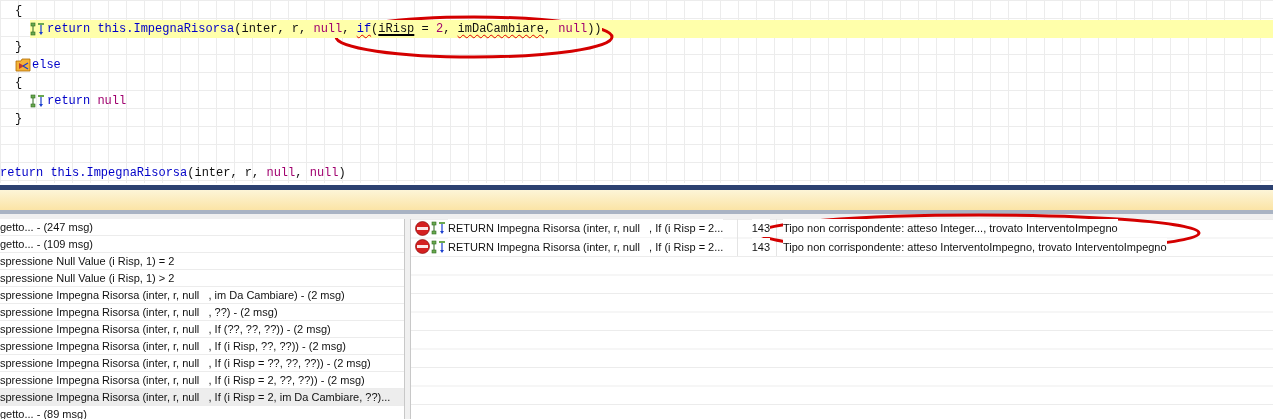 This screenshot has height=419, width=1273. Describe the element at coordinates (23, 65) in the screenshot. I see `branch-icon` at that location.